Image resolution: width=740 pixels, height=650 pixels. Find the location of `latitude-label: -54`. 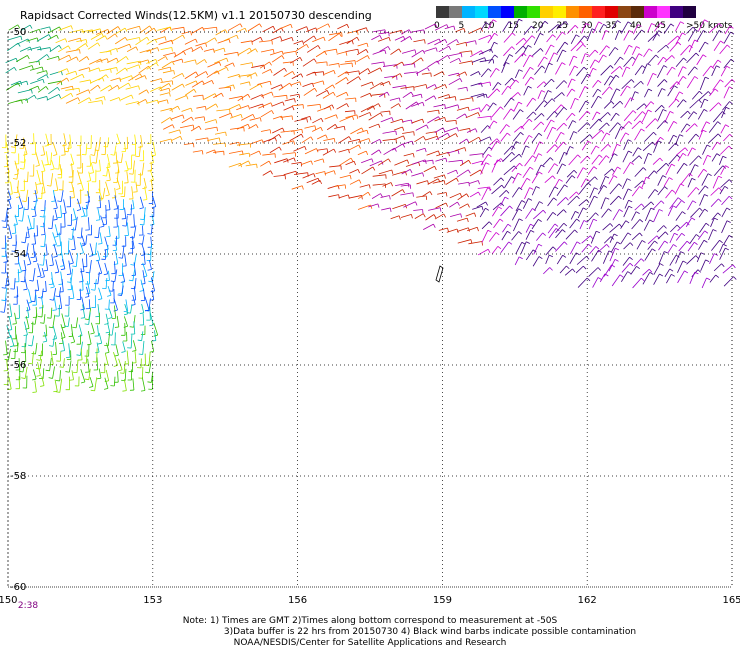

latitude-label: -54 is located at coordinates (18, 254).